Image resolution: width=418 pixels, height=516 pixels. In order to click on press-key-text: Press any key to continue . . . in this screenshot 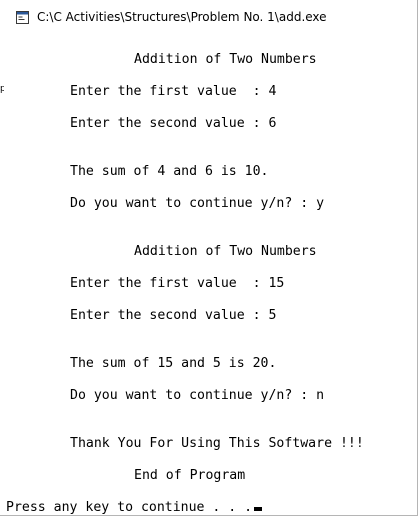, I will do `click(129, 507)`.